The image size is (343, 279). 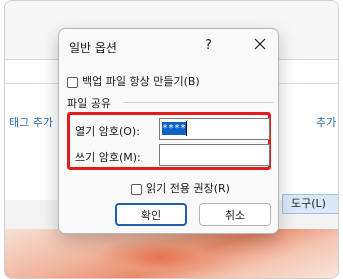 I want to click on ok-button: 확인, so click(x=151, y=214).